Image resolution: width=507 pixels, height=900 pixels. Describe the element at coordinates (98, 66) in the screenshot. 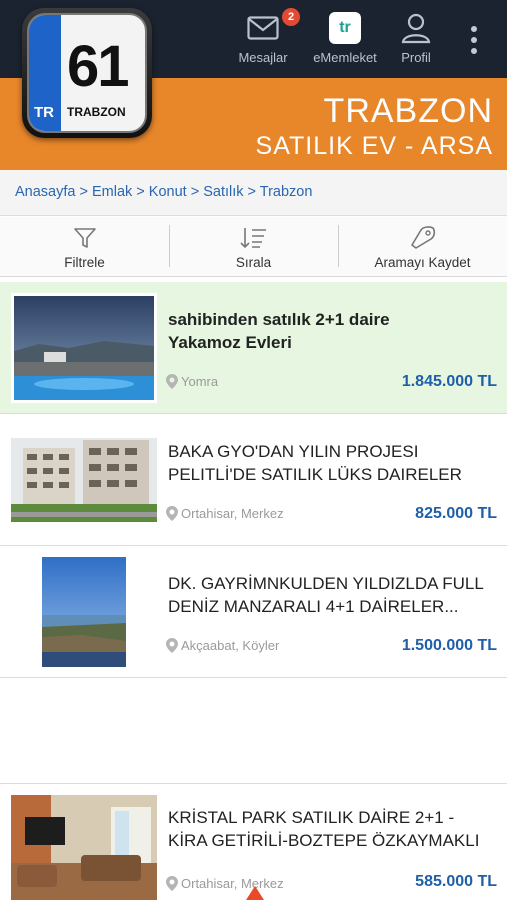

I see `logo-plate-number: 61` at that location.